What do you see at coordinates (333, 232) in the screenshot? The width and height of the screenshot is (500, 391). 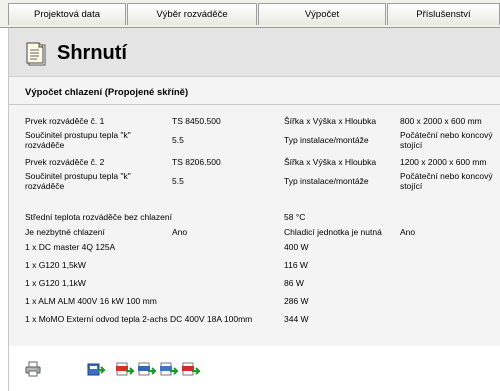 I see `cooling-unit-label: Chladicí jednotka je nutná` at bounding box center [333, 232].